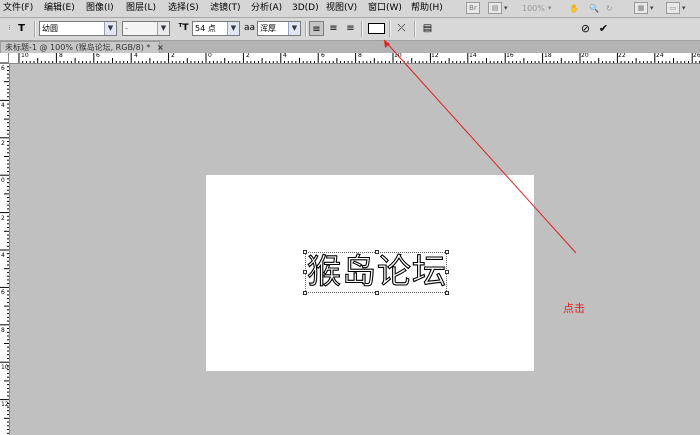  What do you see at coordinates (660, 56) in the screenshot?
I see `ruler-label: 24` at bounding box center [660, 56].